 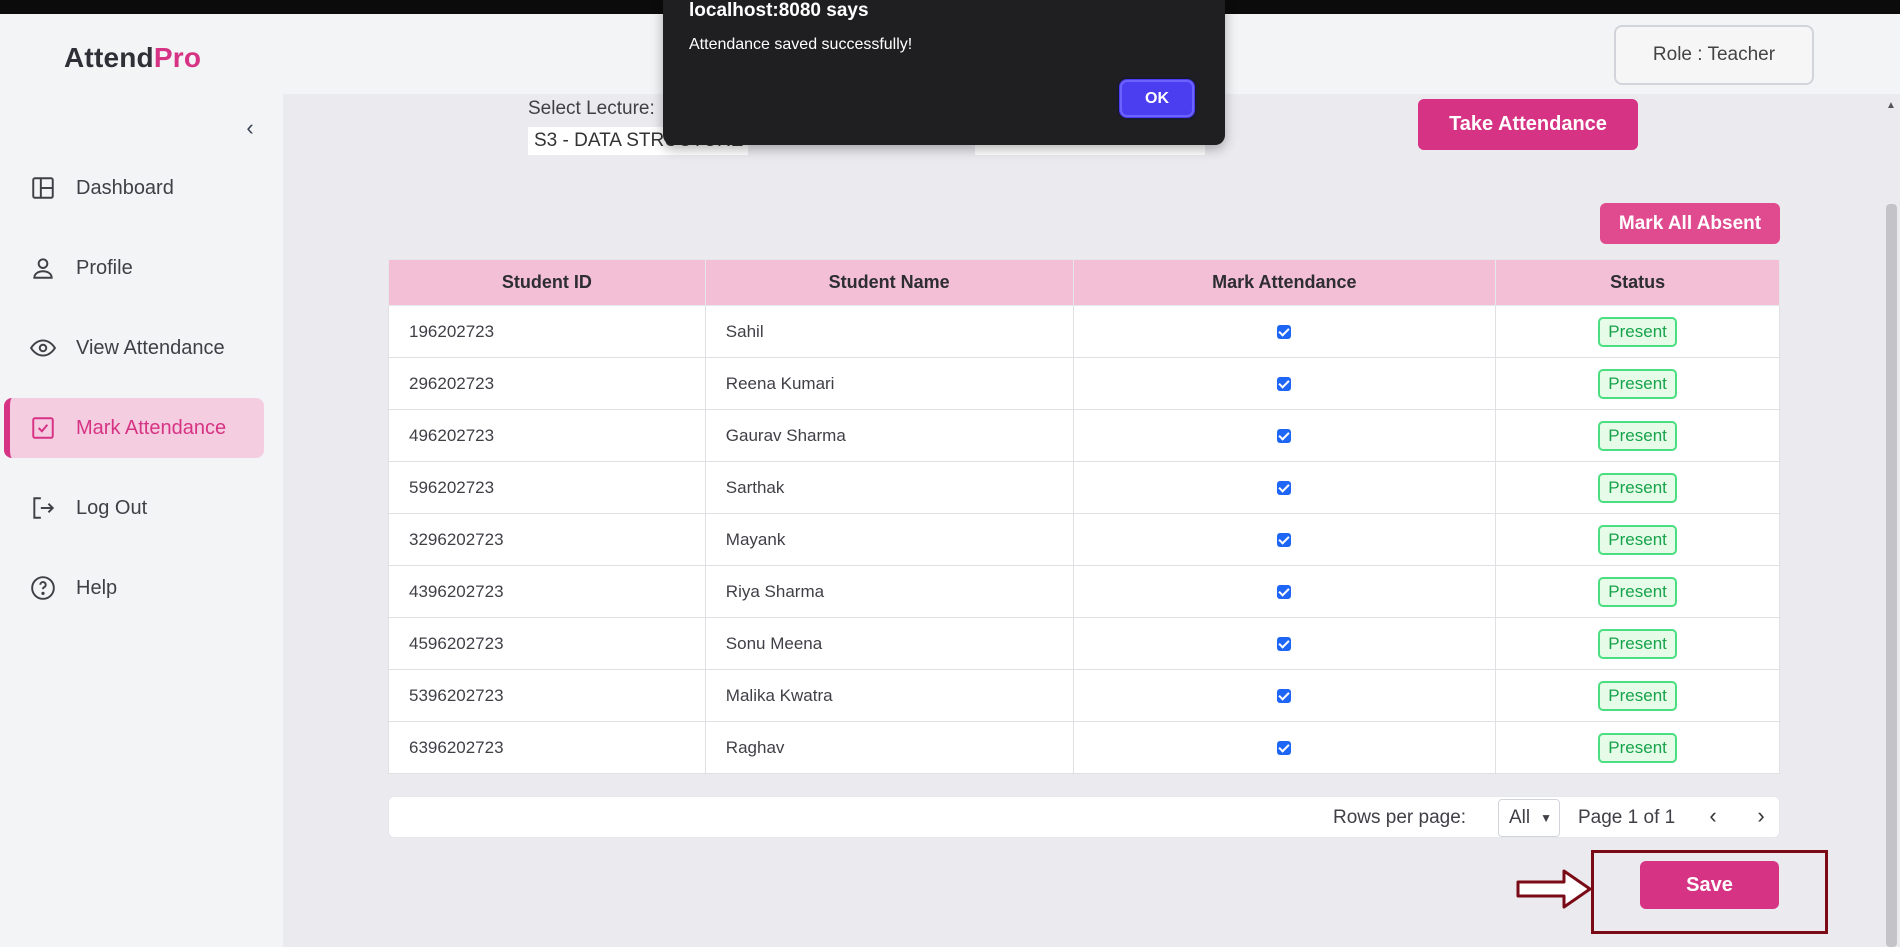 I want to click on student-name-cell: Sonu Meena, so click(x=889, y=643).